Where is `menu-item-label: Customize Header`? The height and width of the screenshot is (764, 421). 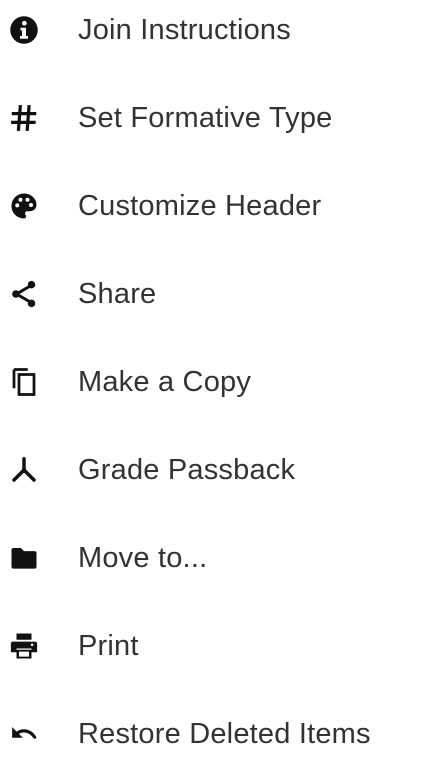 menu-item-label: Customize Header is located at coordinates (200, 206).